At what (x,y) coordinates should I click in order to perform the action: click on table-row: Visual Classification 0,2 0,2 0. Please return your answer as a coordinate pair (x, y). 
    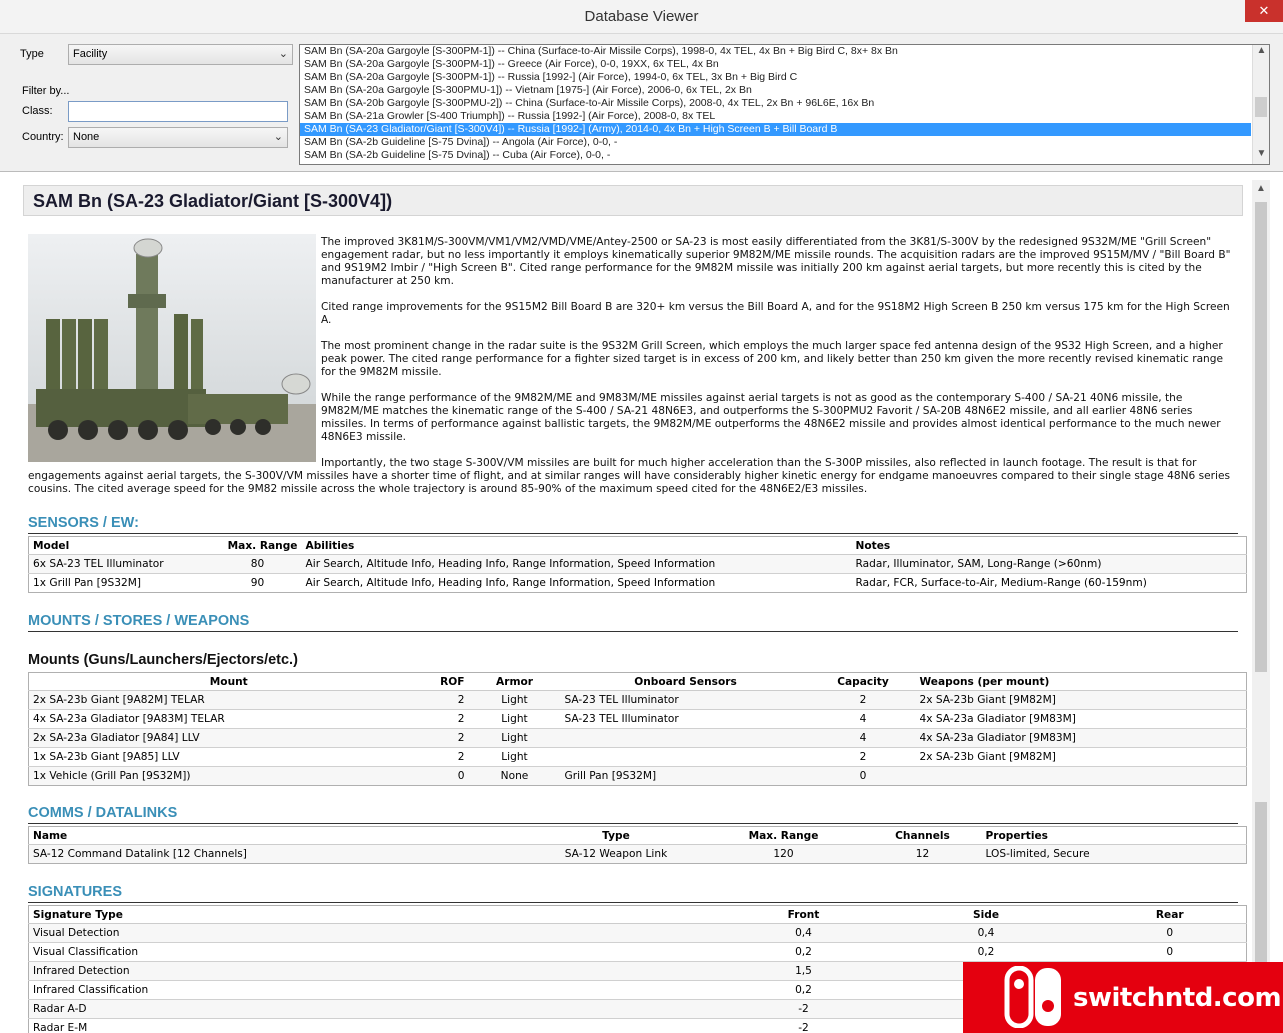
    Looking at the image, I should click on (637, 952).